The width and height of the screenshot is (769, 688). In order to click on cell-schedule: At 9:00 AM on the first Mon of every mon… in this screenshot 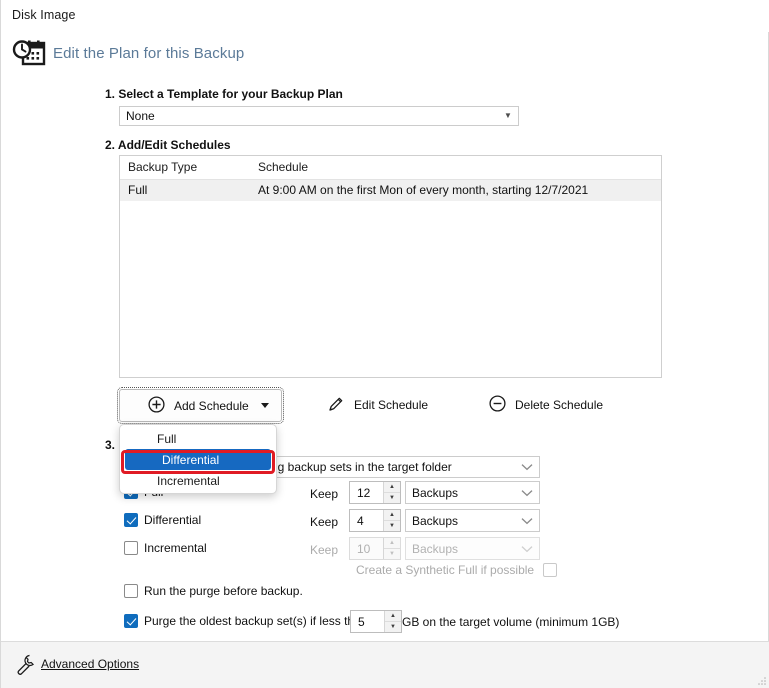, I will do `click(423, 190)`.